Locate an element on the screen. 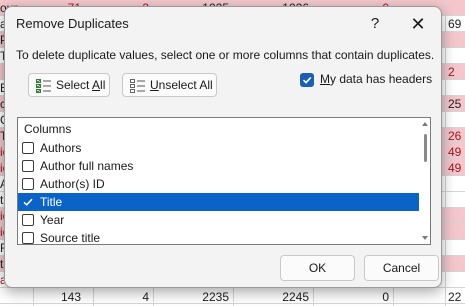 Image resolution: width=465 pixels, height=306 pixels. dialog-title: Remove Duplicates is located at coordinates (72, 23).